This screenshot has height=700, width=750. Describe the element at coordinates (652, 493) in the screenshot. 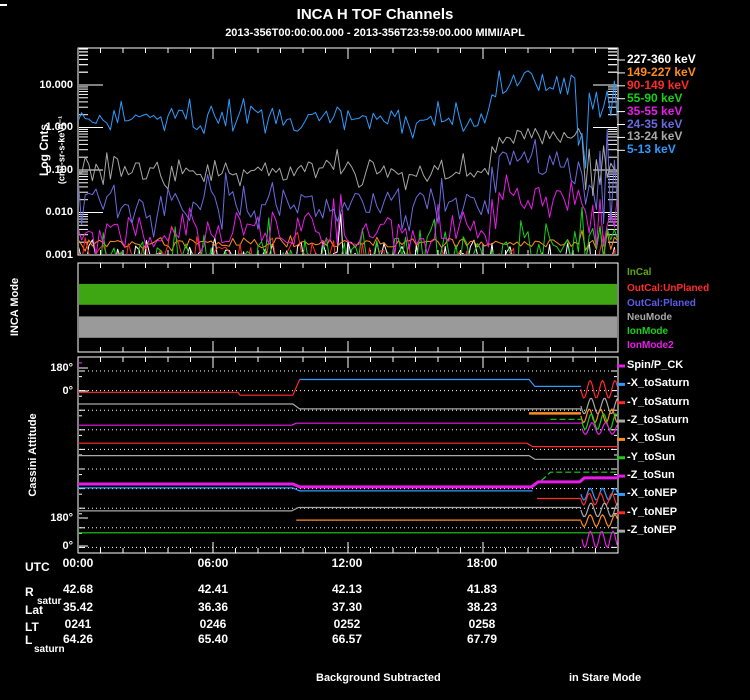

I see `attitude-legend-item: -X_toNEP` at that location.